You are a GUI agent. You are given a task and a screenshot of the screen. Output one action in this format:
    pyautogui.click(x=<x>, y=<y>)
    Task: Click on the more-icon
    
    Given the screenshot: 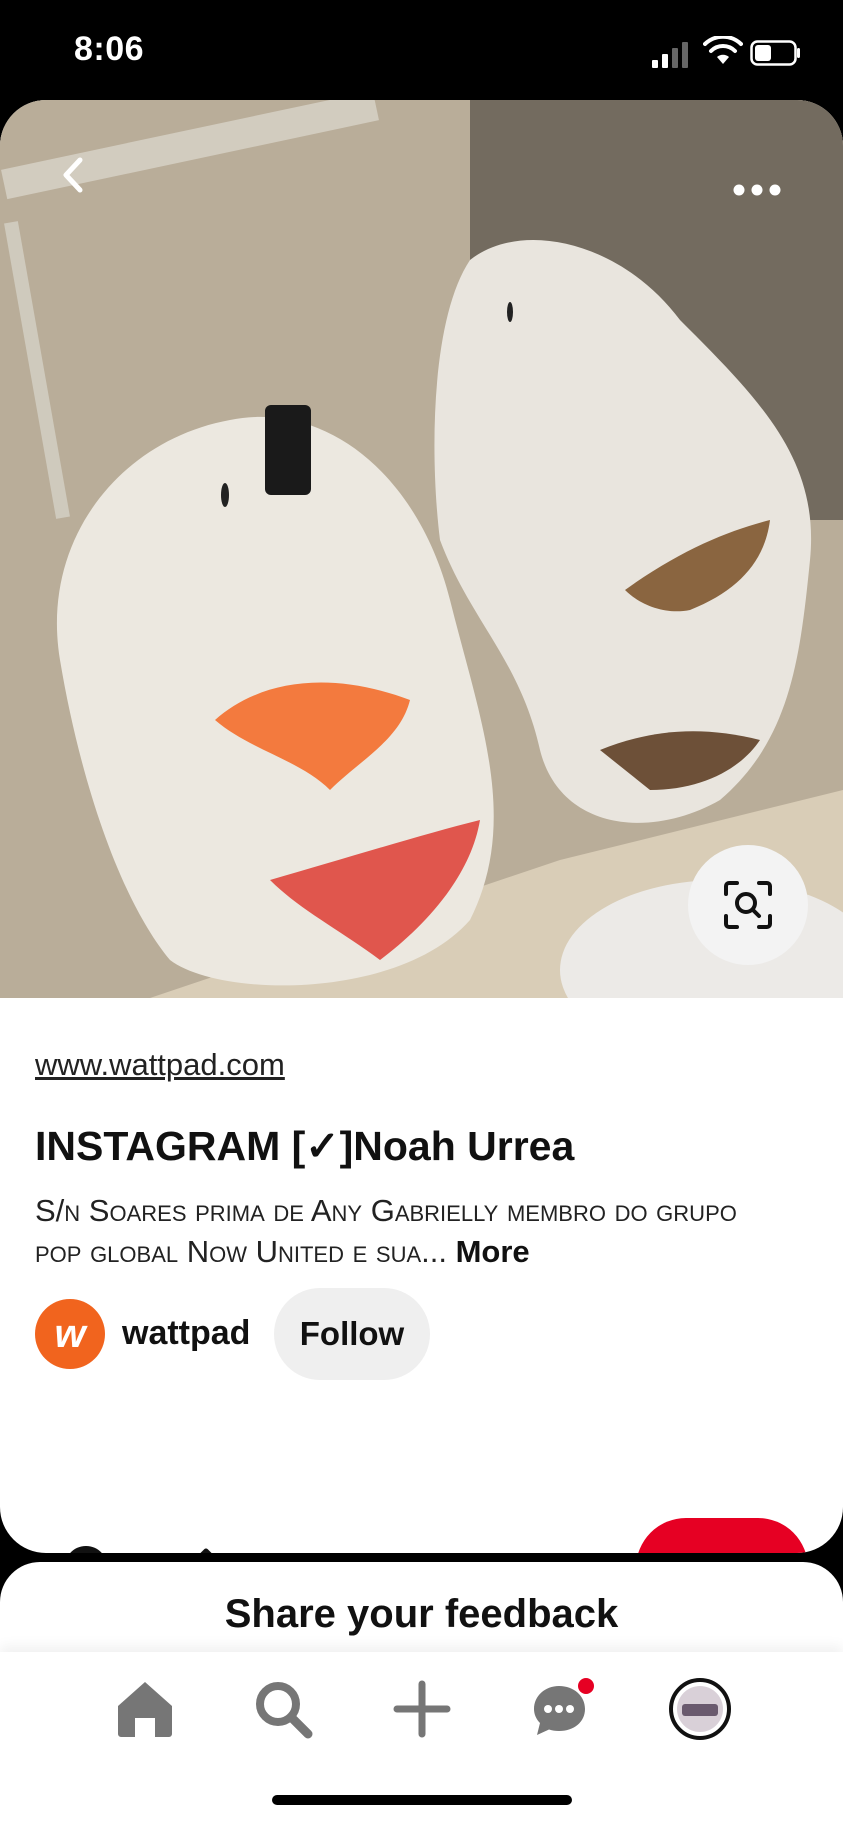 What is the action you would take?
    pyautogui.click(x=757, y=190)
    